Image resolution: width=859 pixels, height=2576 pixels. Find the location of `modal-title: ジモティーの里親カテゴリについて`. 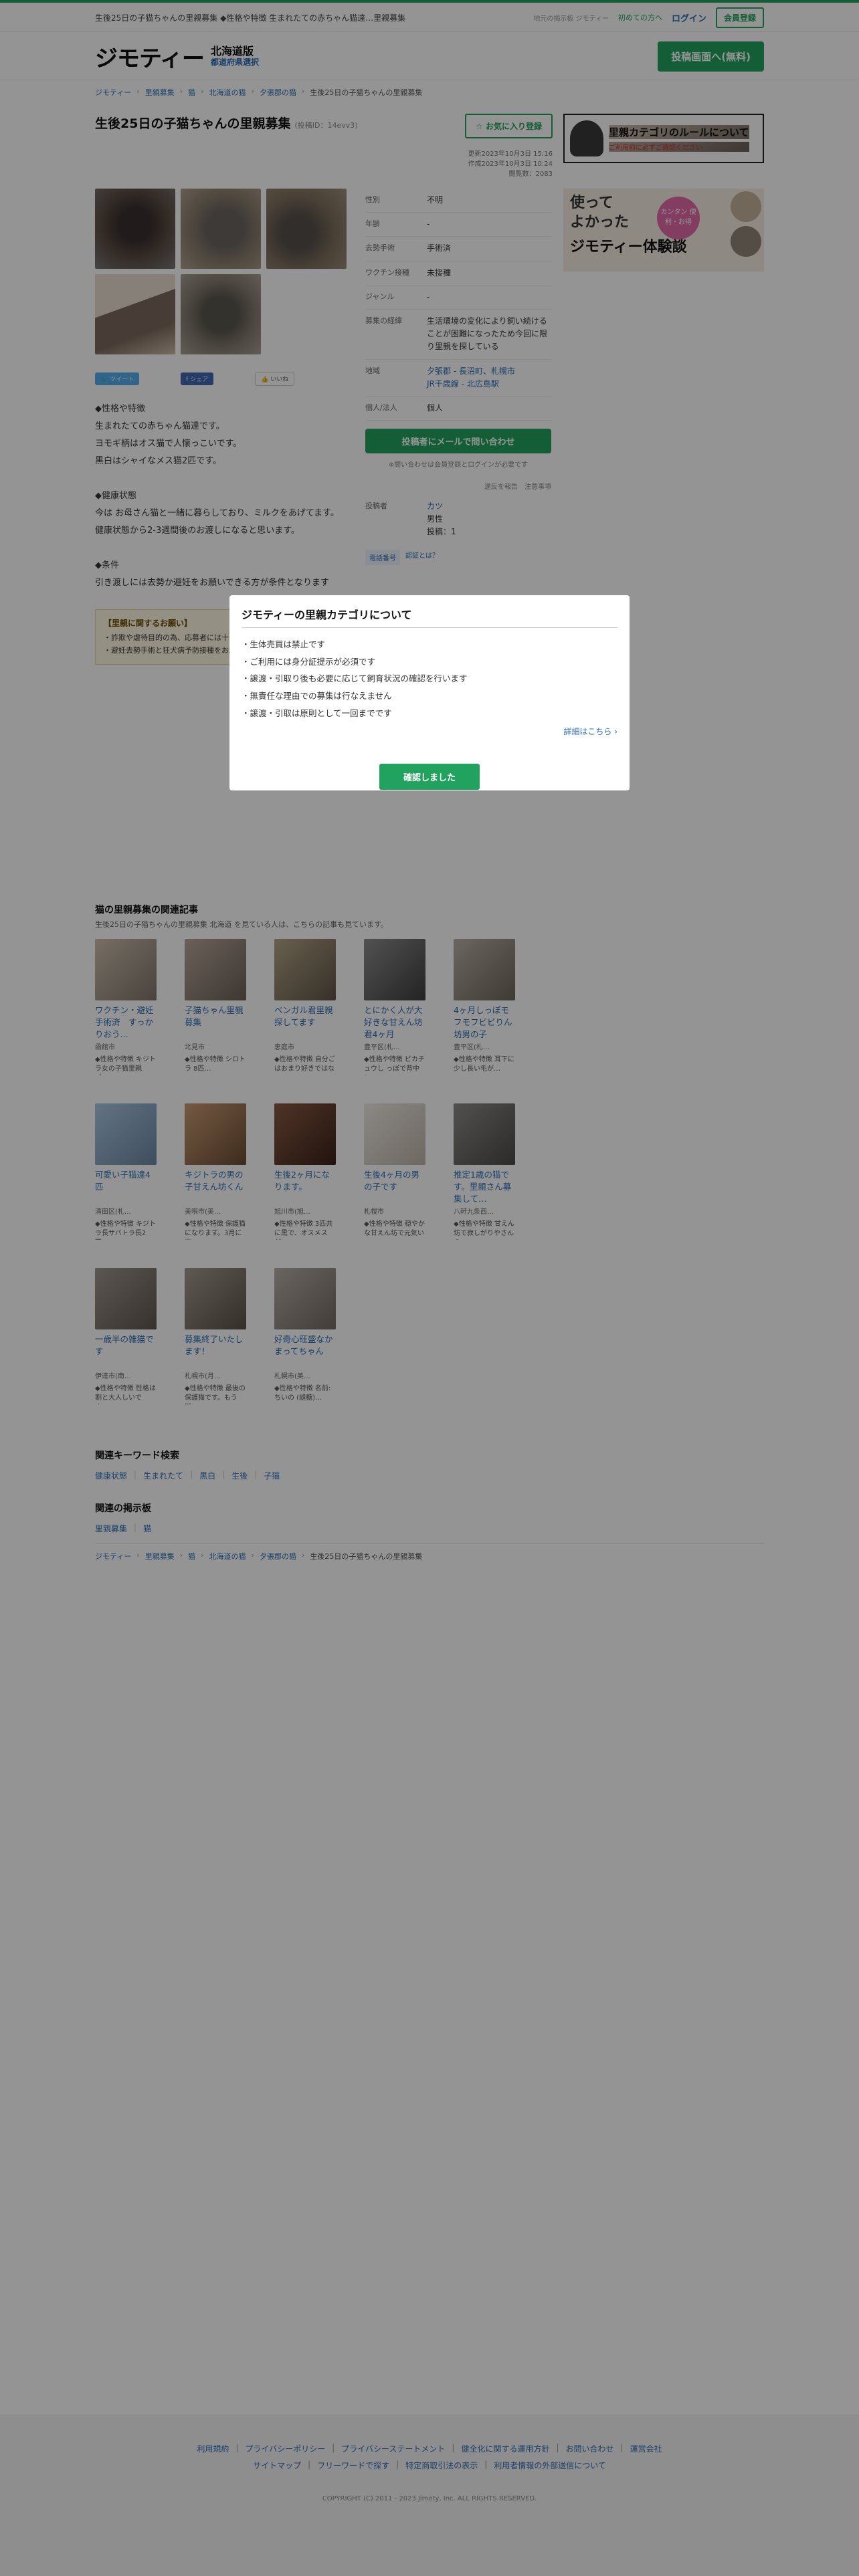

modal-title: ジモティーの里親カテゴリについて is located at coordinates (429, 617).